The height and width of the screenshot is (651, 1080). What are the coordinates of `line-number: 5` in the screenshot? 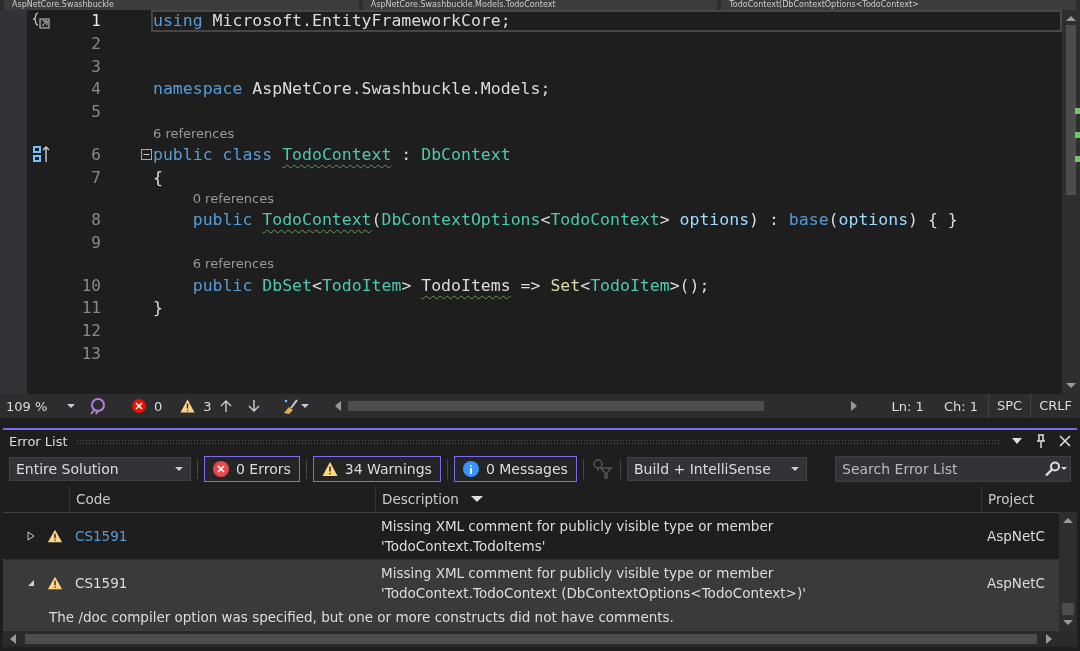 It's located at (95, 112).